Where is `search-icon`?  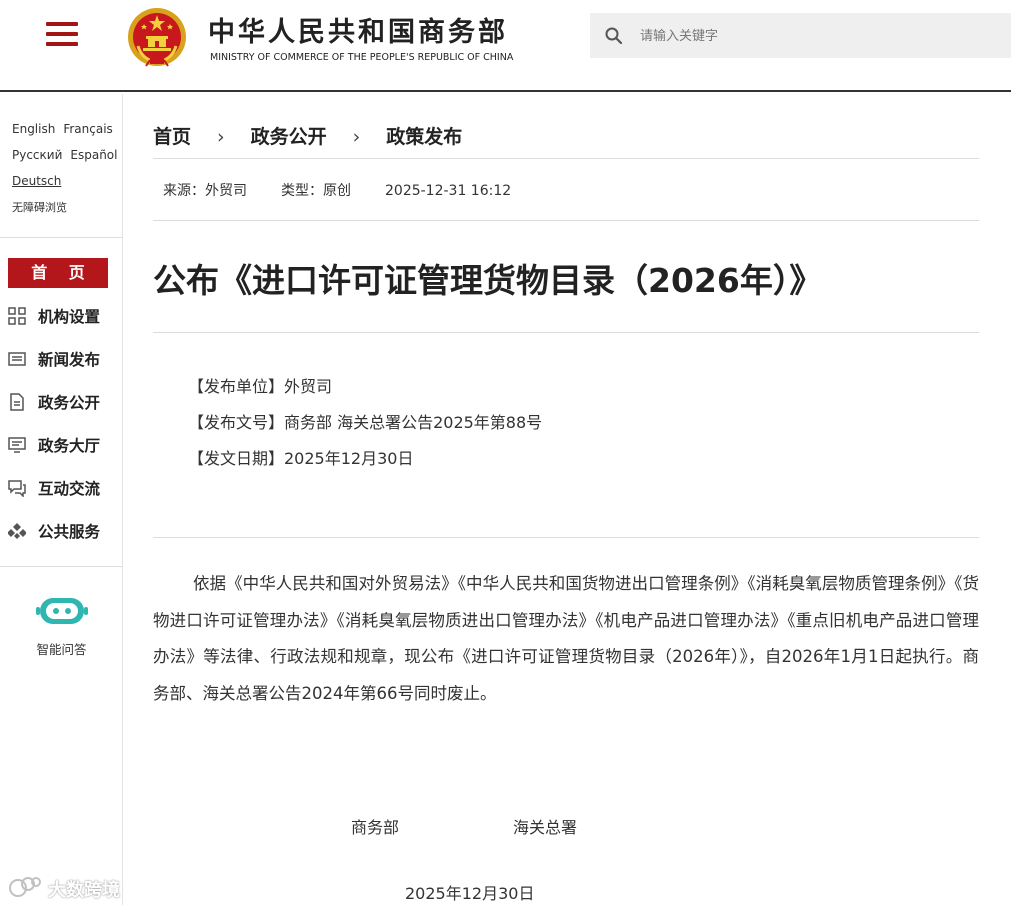 search-icon is located at coordinates (614, 36).